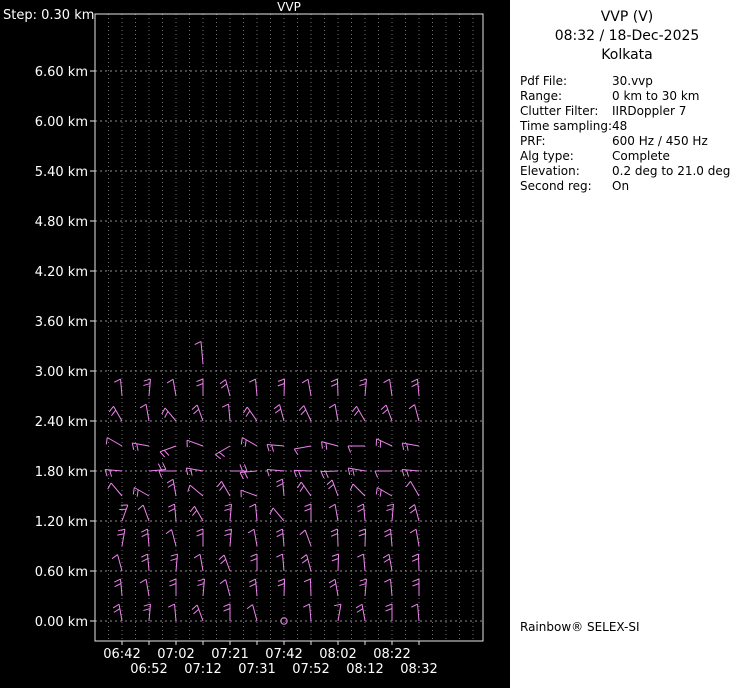 This screenshot has width=744, height=688. I want to click on y-axis-label: 4.80 km, so click(61, 222).